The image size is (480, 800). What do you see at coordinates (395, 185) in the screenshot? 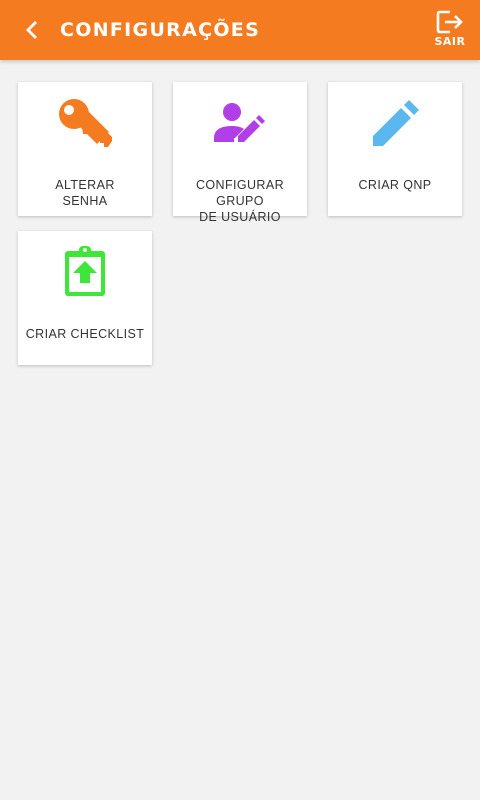
I see `tile-label: CRIAR QNP` at bounding box center [395, 185].